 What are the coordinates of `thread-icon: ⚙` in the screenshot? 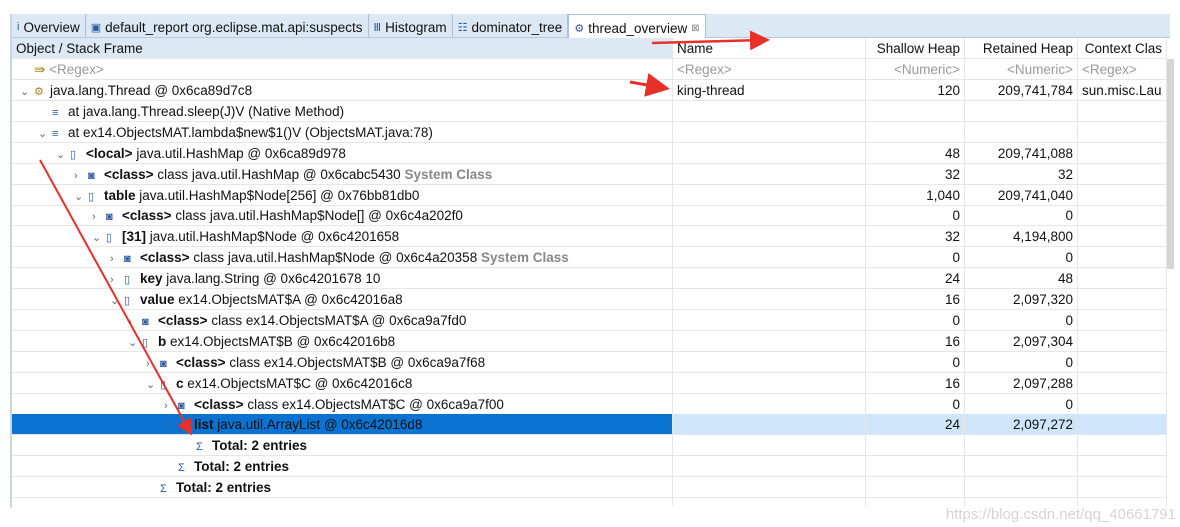 It's located at (579, 28).